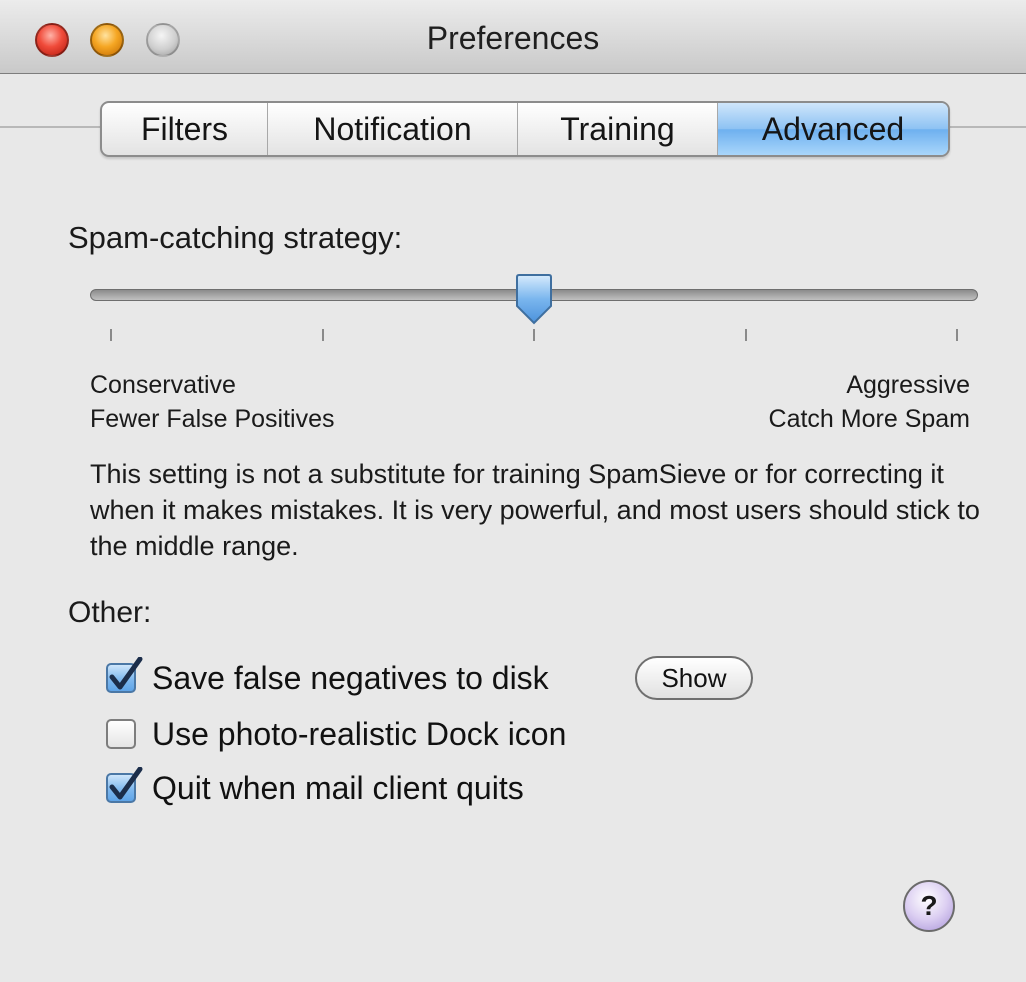  I want to click on quit-with-mail-client-checkbox, so click(124, 785).